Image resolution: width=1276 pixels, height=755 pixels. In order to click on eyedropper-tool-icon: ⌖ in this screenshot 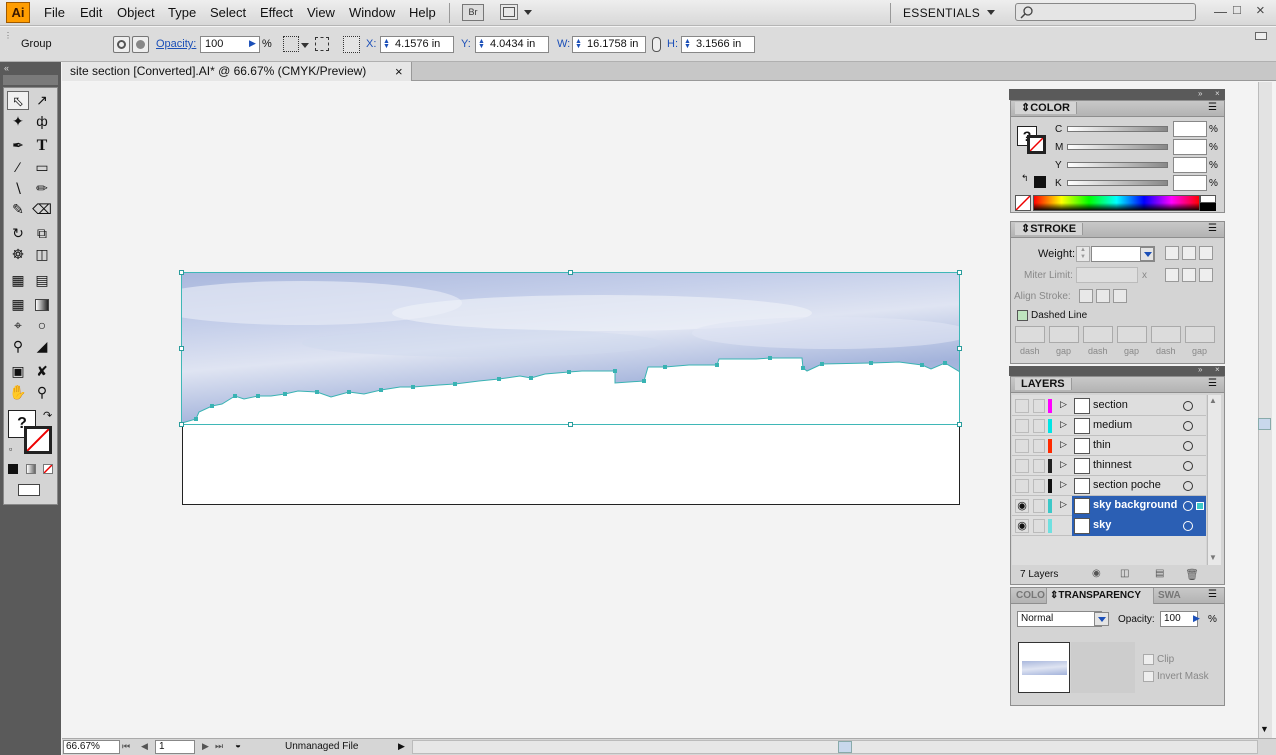, I will do `click(18, 325)`.